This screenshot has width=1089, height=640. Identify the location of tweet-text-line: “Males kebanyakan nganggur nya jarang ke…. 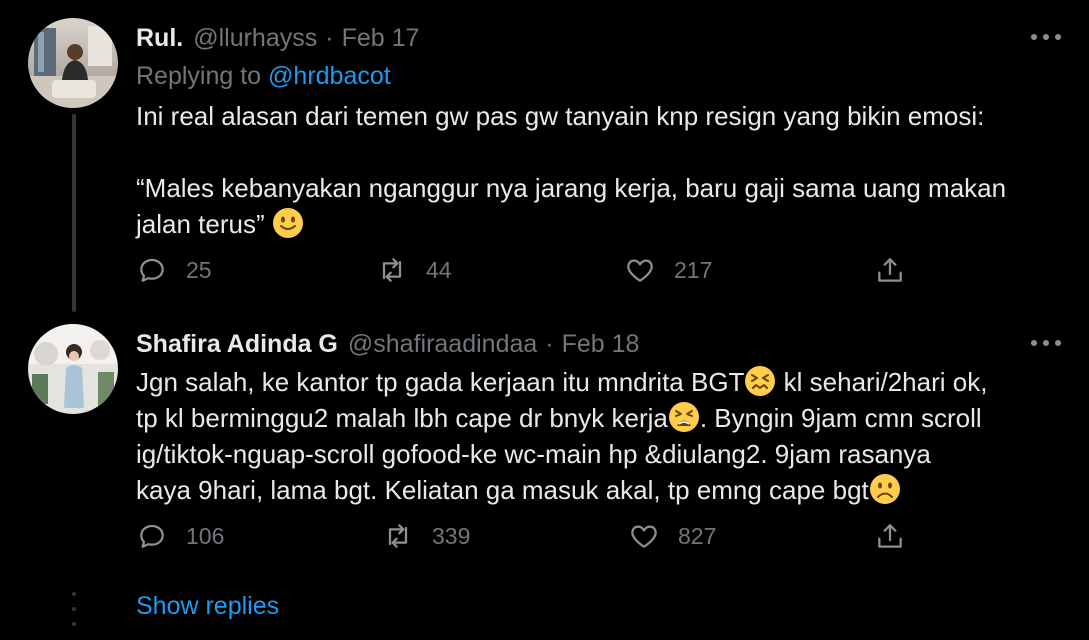
(571, 188).